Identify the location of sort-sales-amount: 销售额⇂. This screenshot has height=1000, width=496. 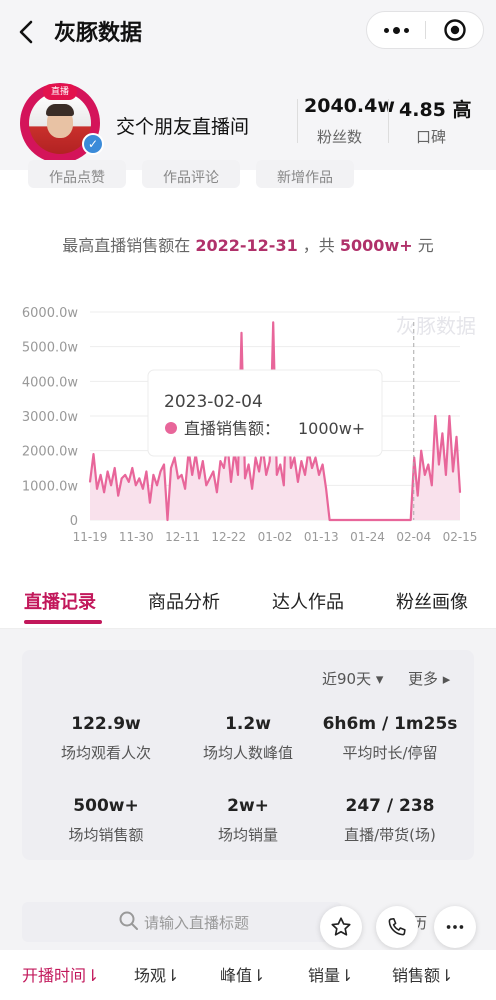
(422, 974).